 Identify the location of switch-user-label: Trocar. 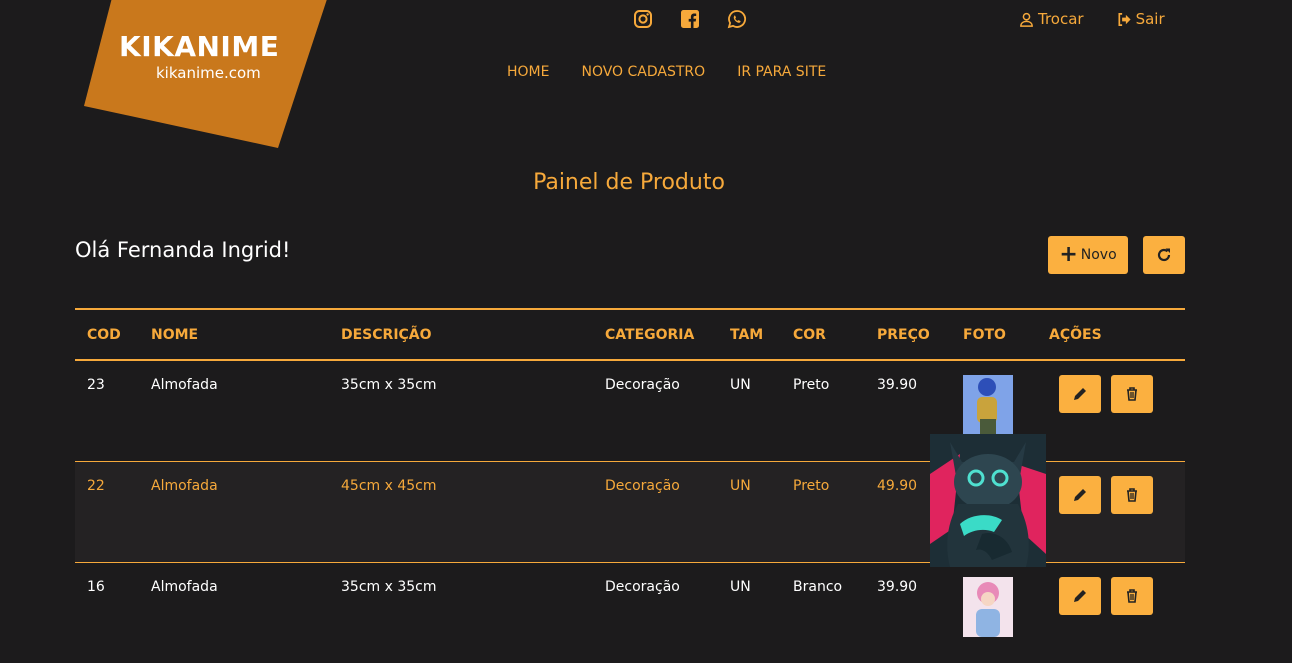
(1061, 19).